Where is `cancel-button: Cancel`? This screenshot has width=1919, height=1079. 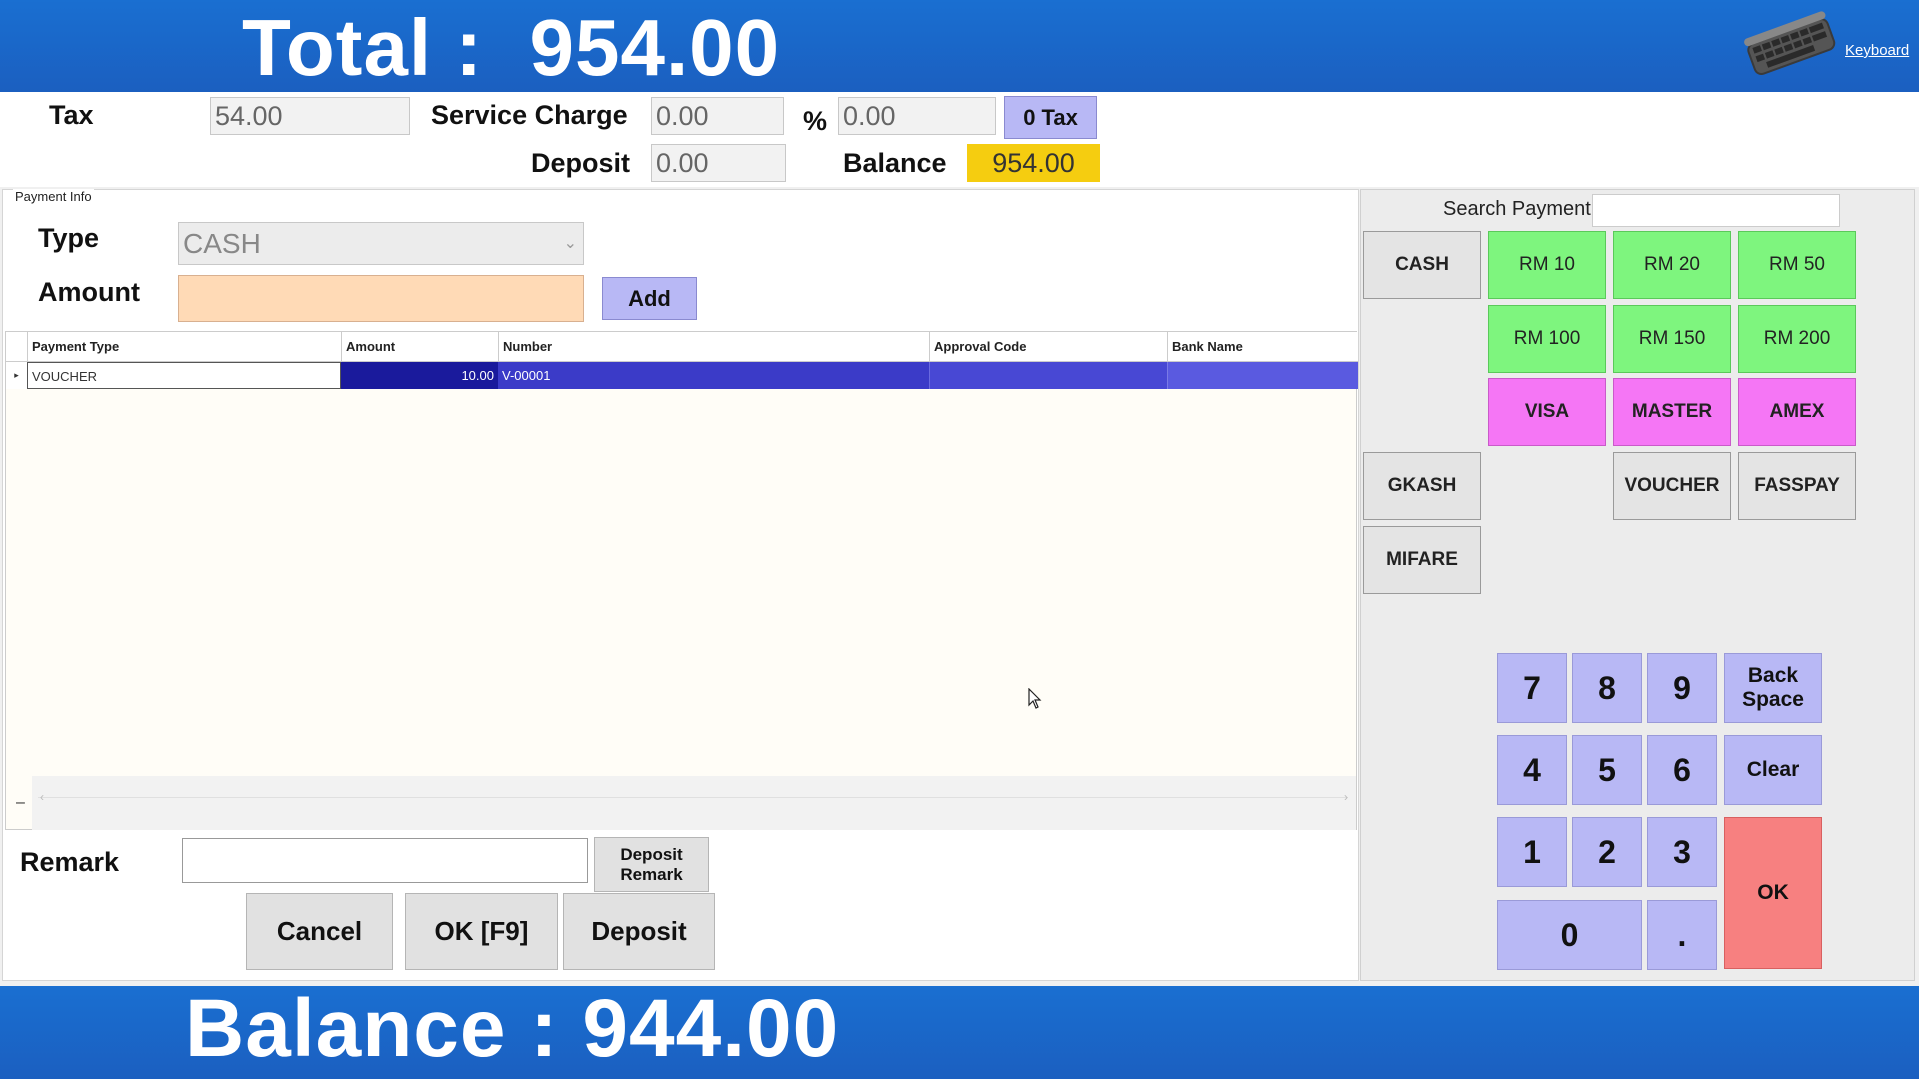 cancel-button: Cancel is located at coordinates (319, 931).